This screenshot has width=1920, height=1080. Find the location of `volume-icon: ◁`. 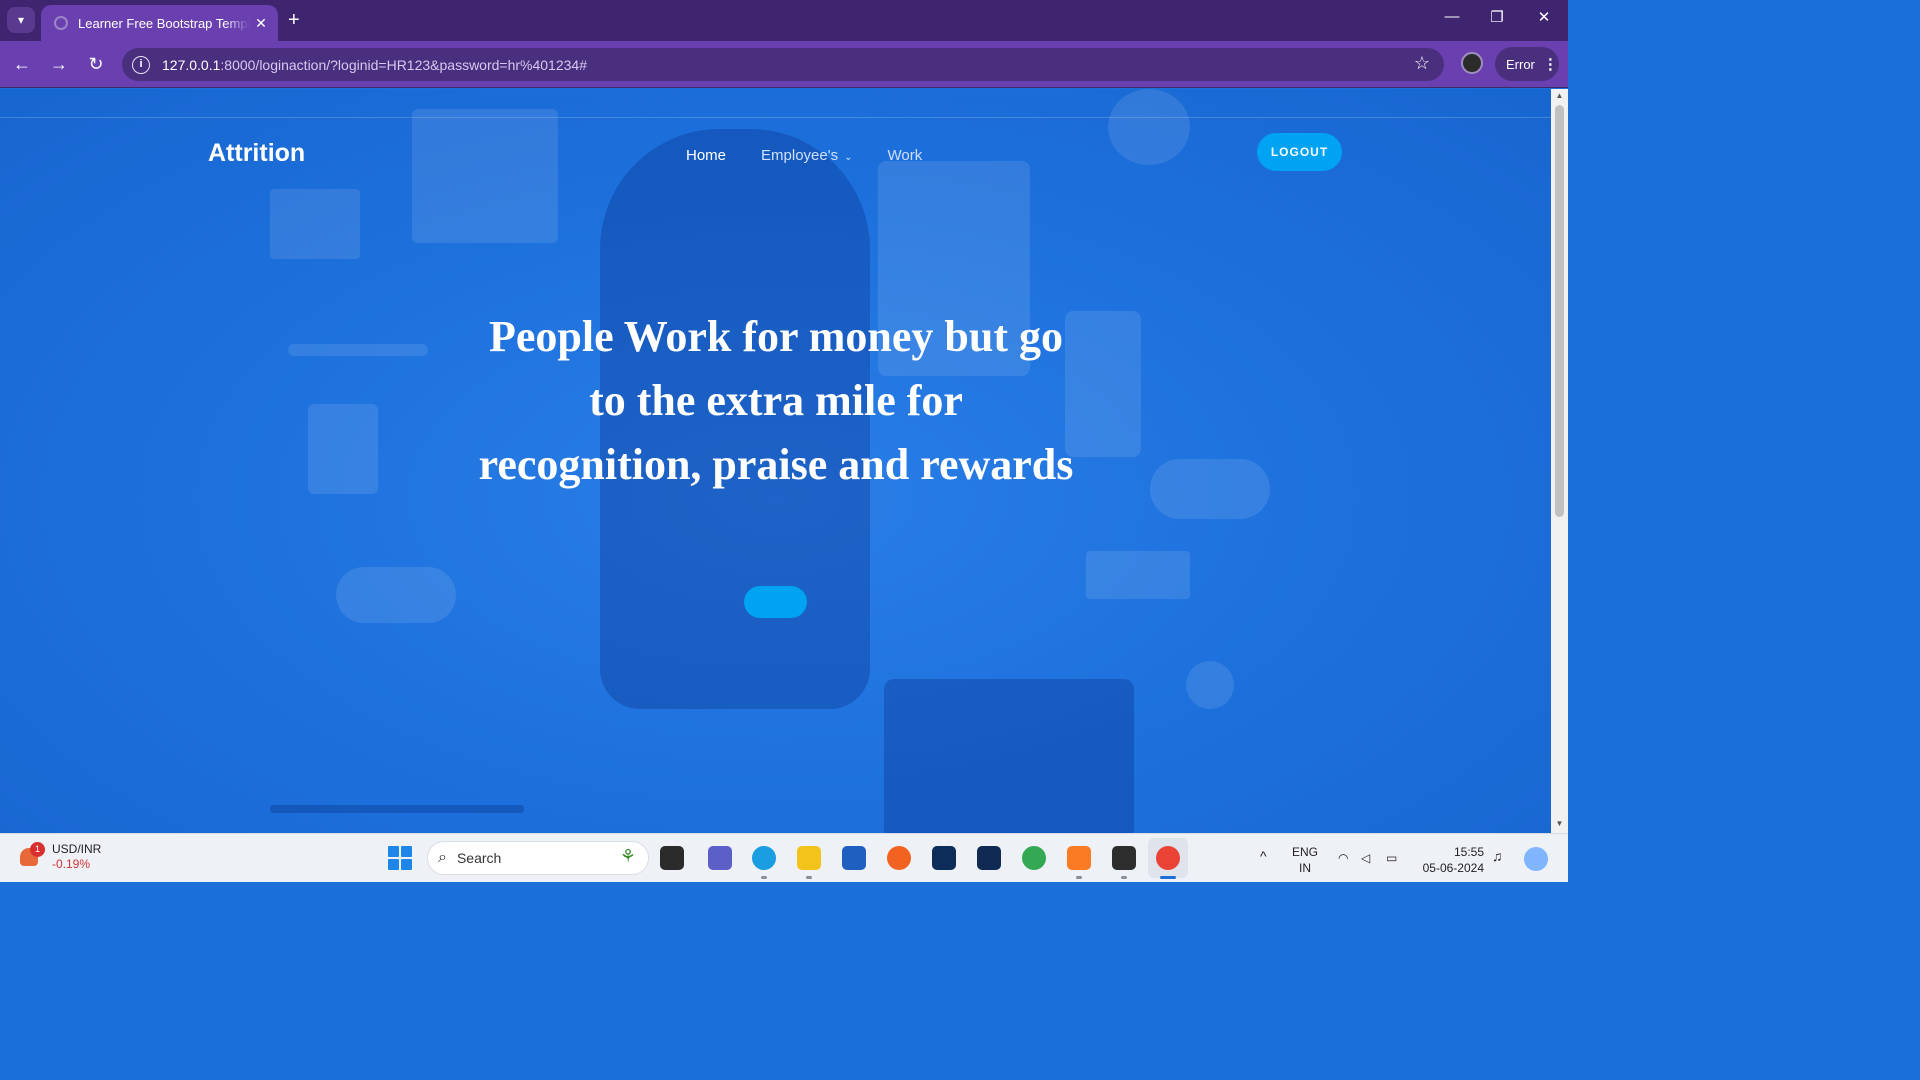

volume-icon: ◁ is located at coordinates (1365, 858).